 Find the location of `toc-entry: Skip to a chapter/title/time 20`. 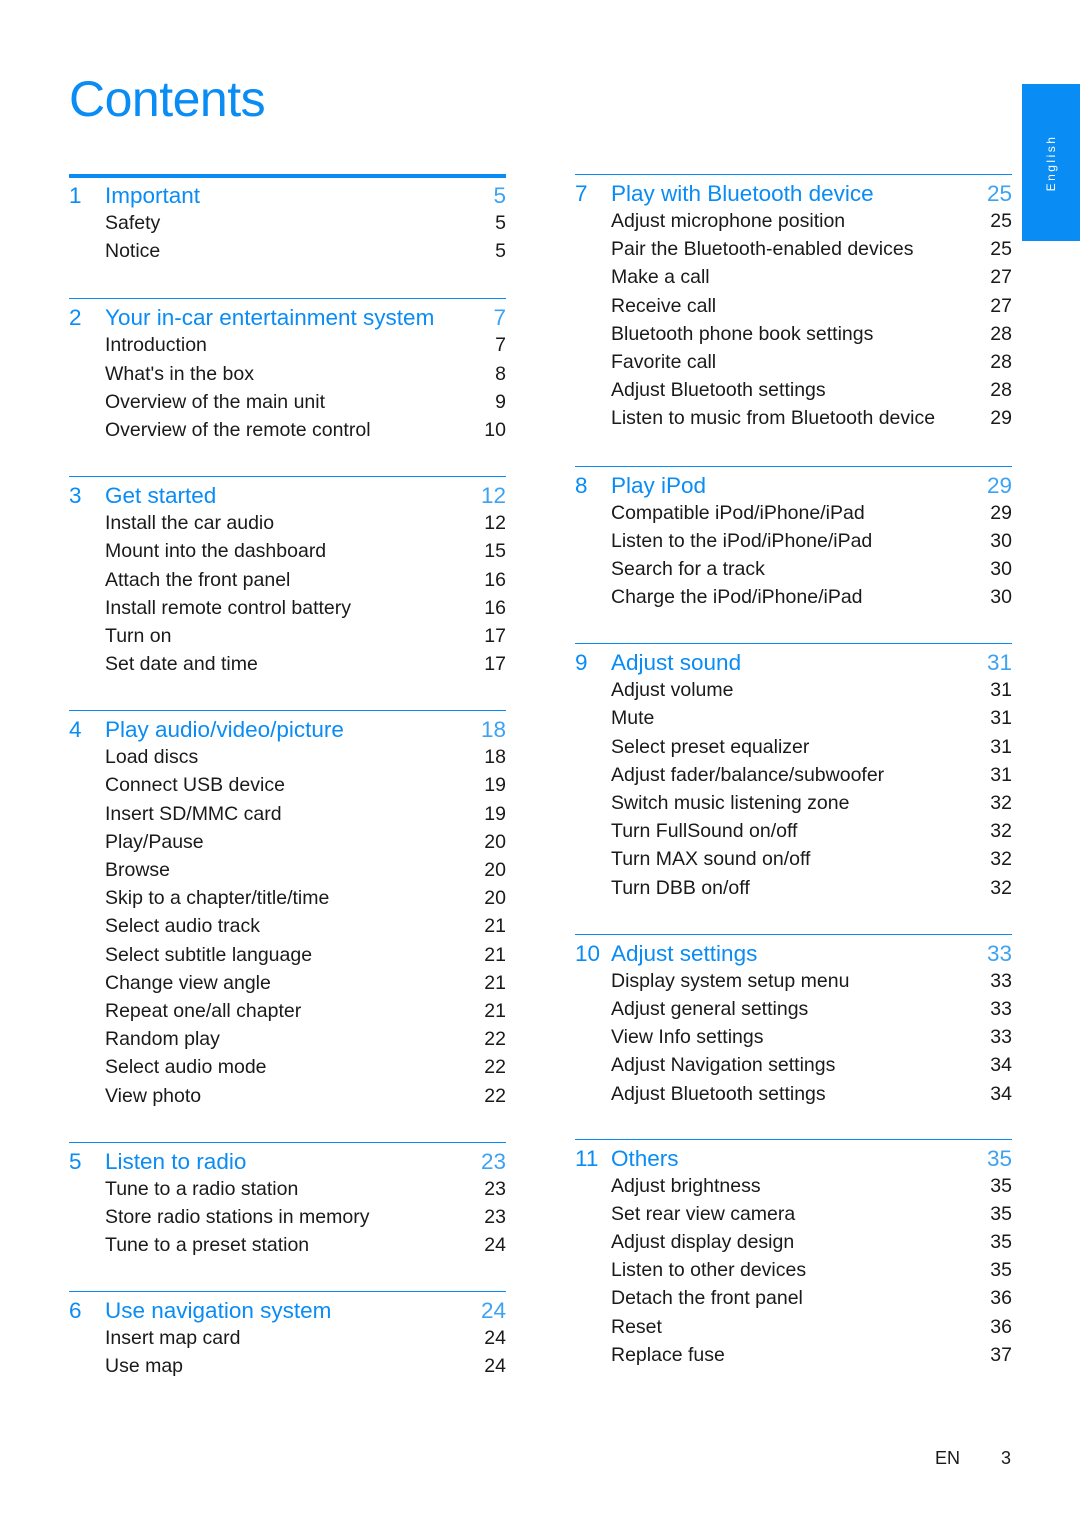

toc-entry: Skip to a chapter/title/time 20 is located at coordinates (287, 901).